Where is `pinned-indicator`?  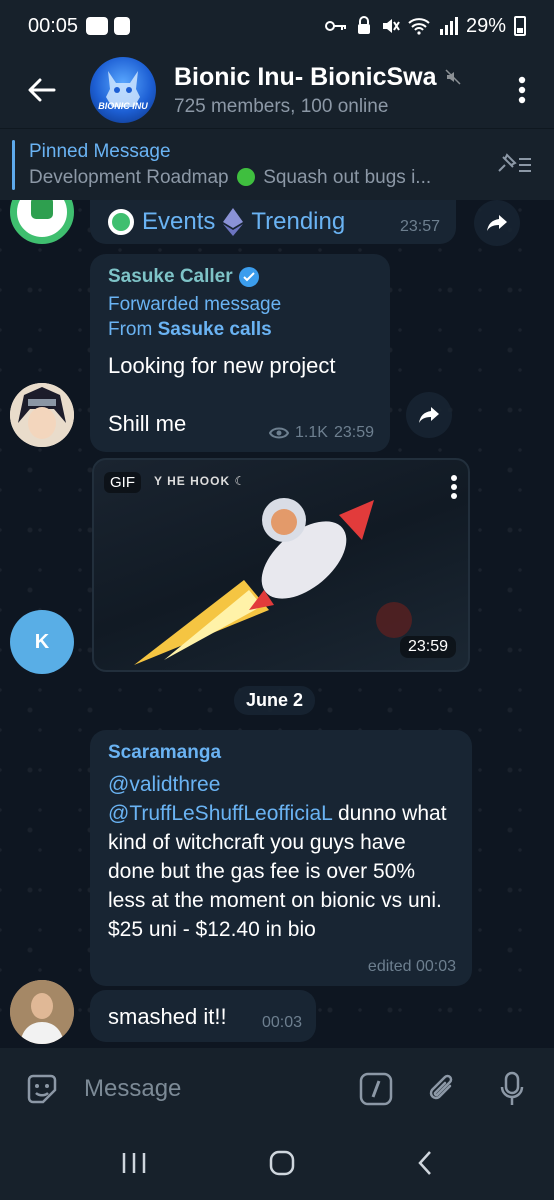 pinned-indicator is located at coordinates (13, 164).